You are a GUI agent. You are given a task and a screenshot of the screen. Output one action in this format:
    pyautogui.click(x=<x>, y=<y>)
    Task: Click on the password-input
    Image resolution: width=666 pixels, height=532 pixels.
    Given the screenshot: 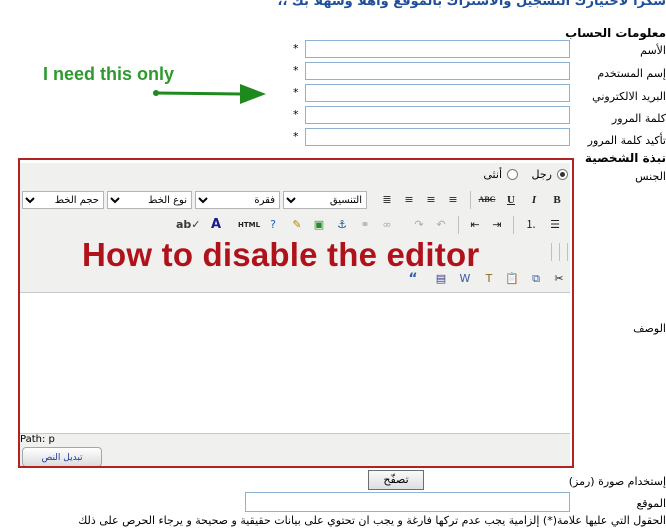 What is the action you would take?
    pyautogui.click(x=437, y=115)
    